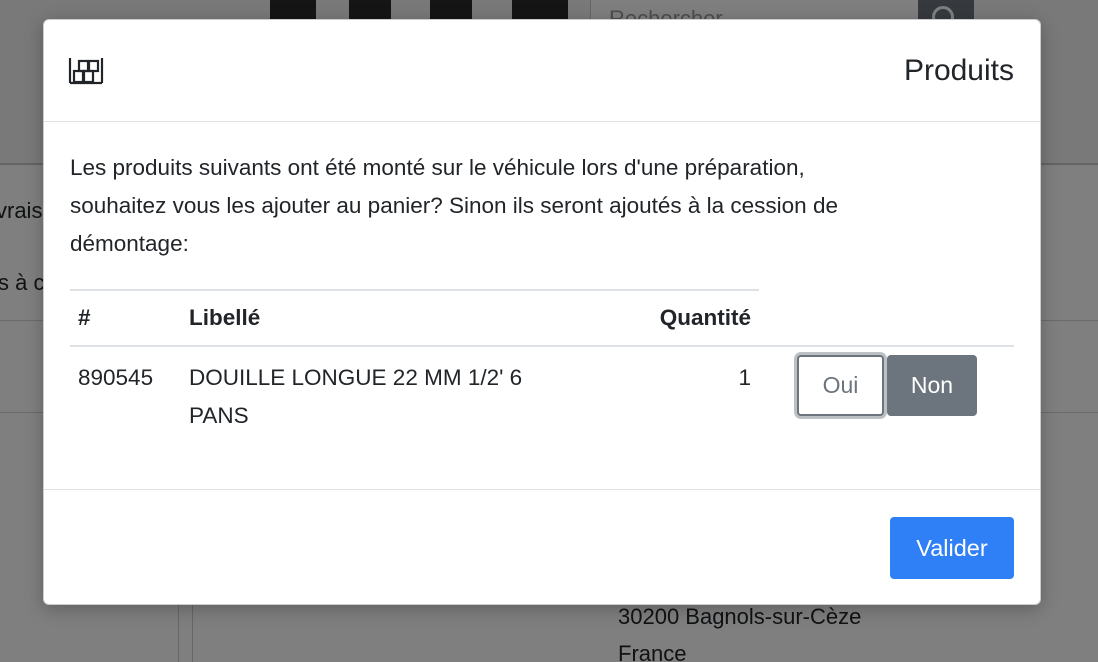 This screenshot has width=1098, height=662. What do you see at coordinates (86, 71) in the screenshot?
I see `warehouse-icon` at bounding box center [86, 71].